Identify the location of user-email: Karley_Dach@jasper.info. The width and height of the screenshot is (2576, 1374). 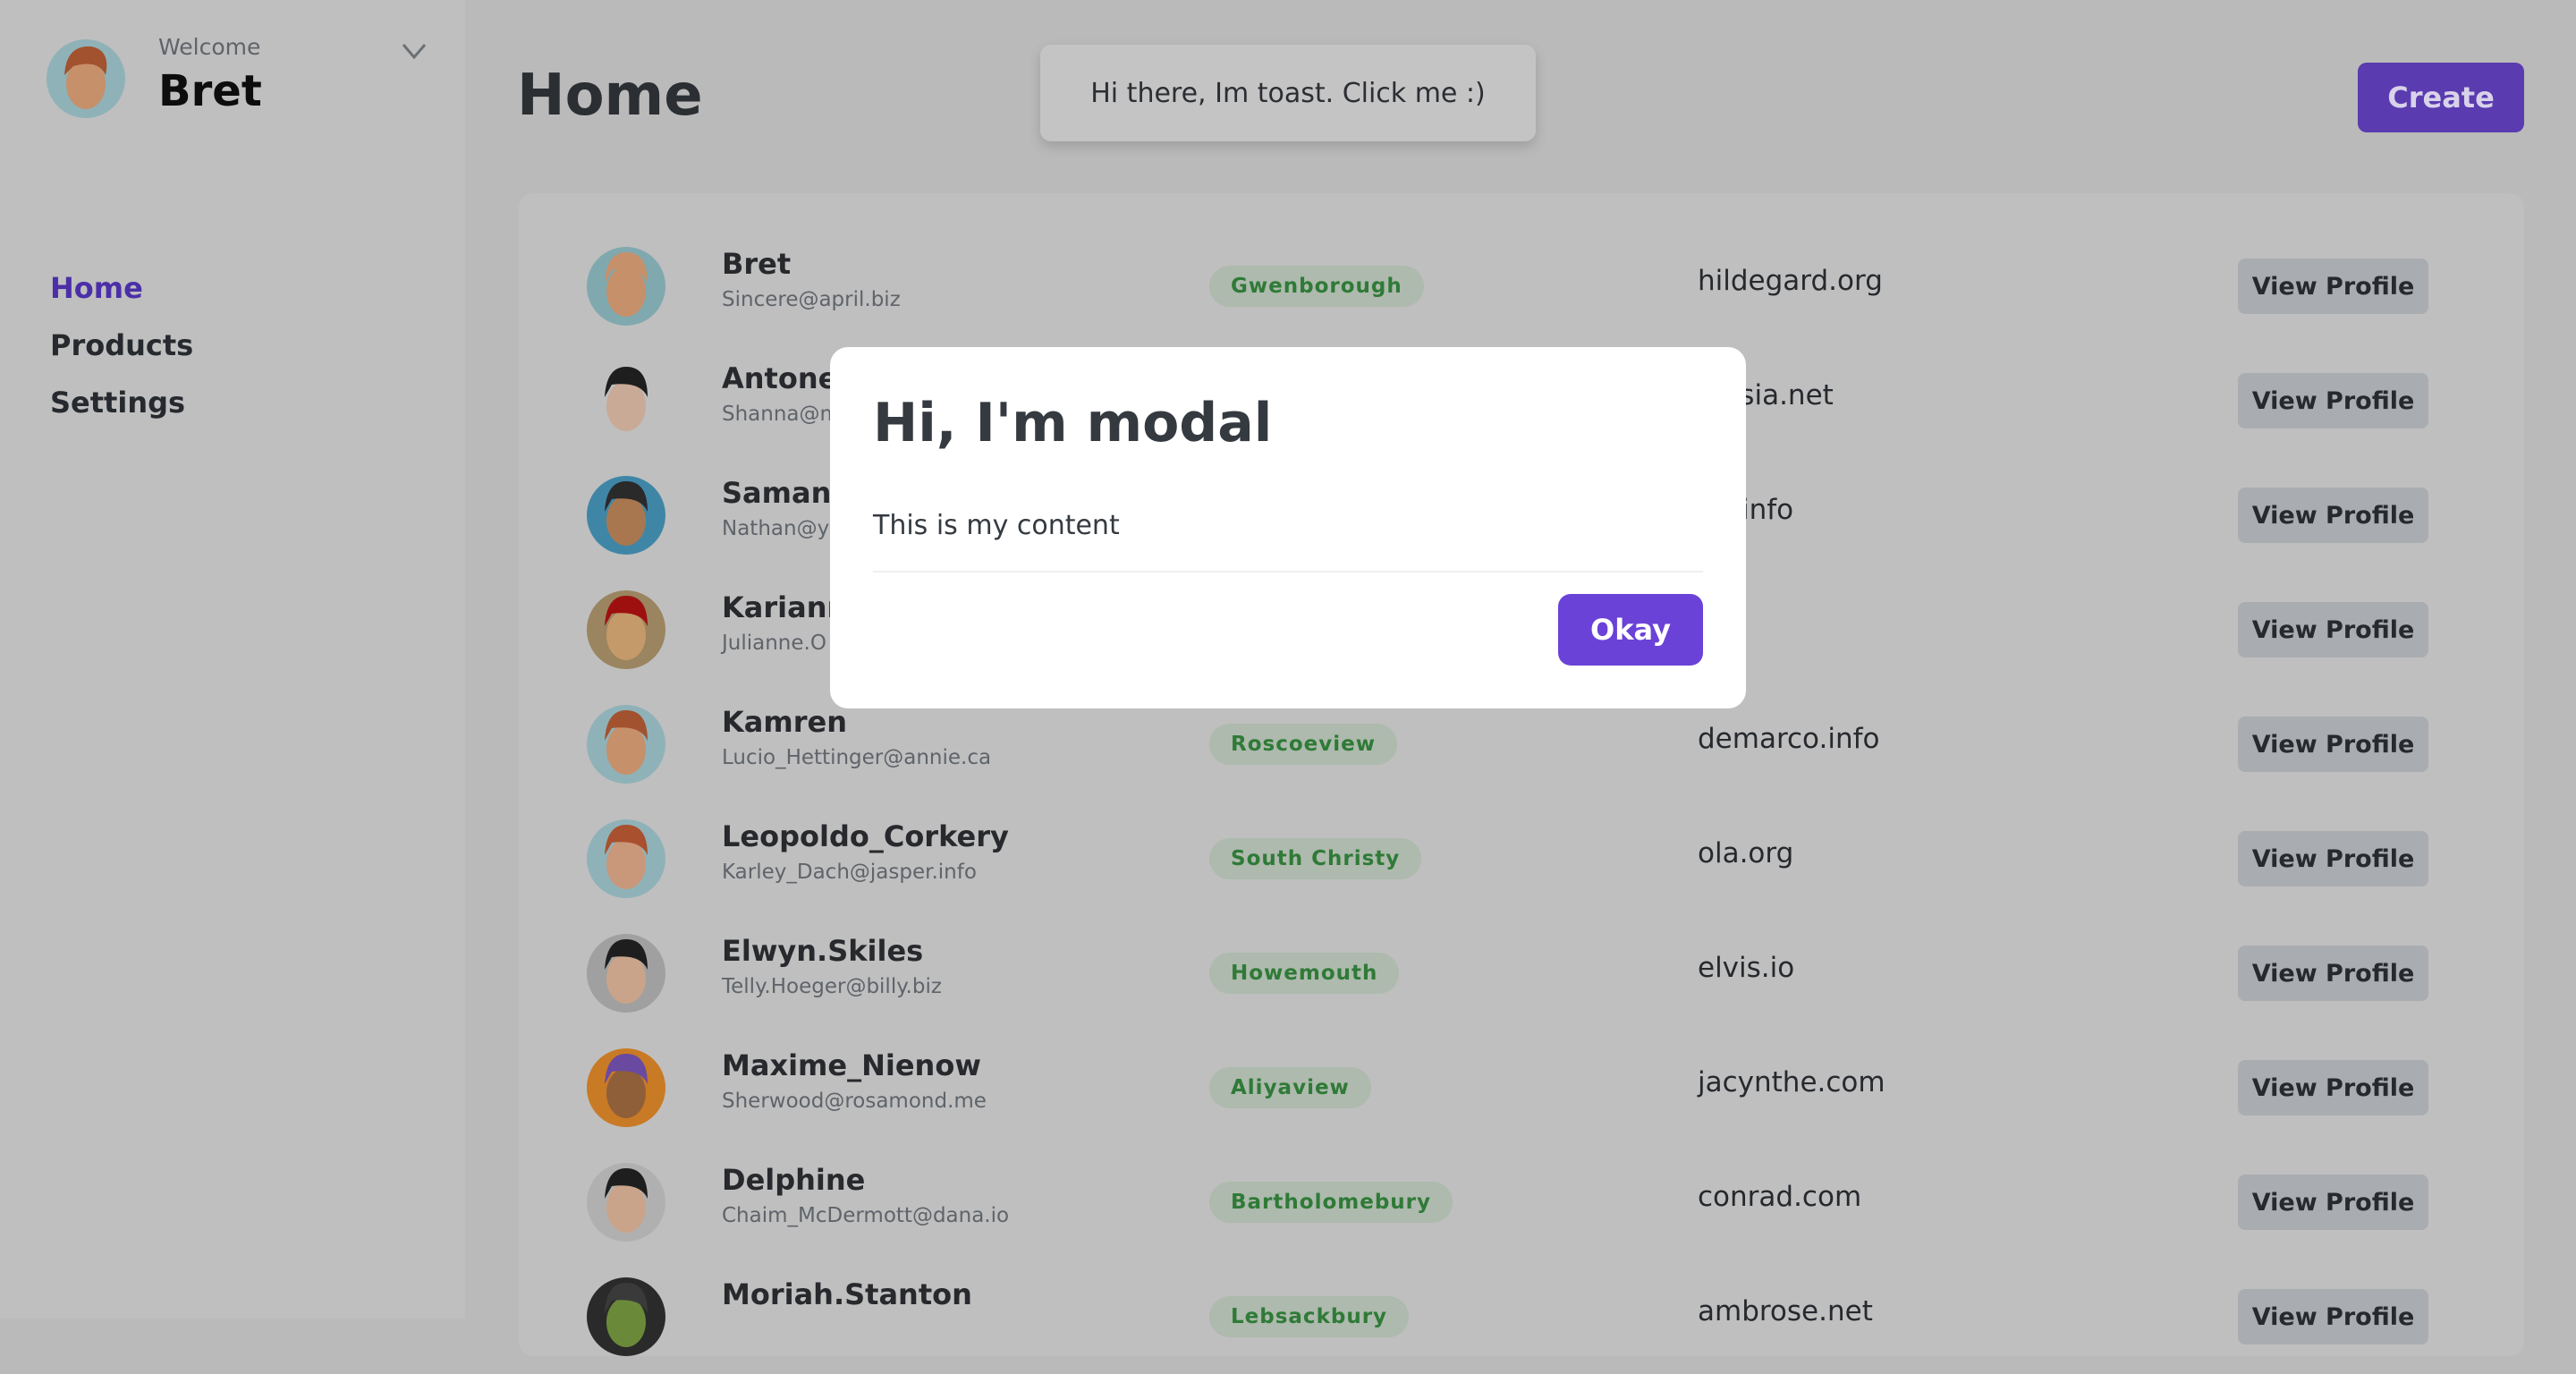
(849, 872).